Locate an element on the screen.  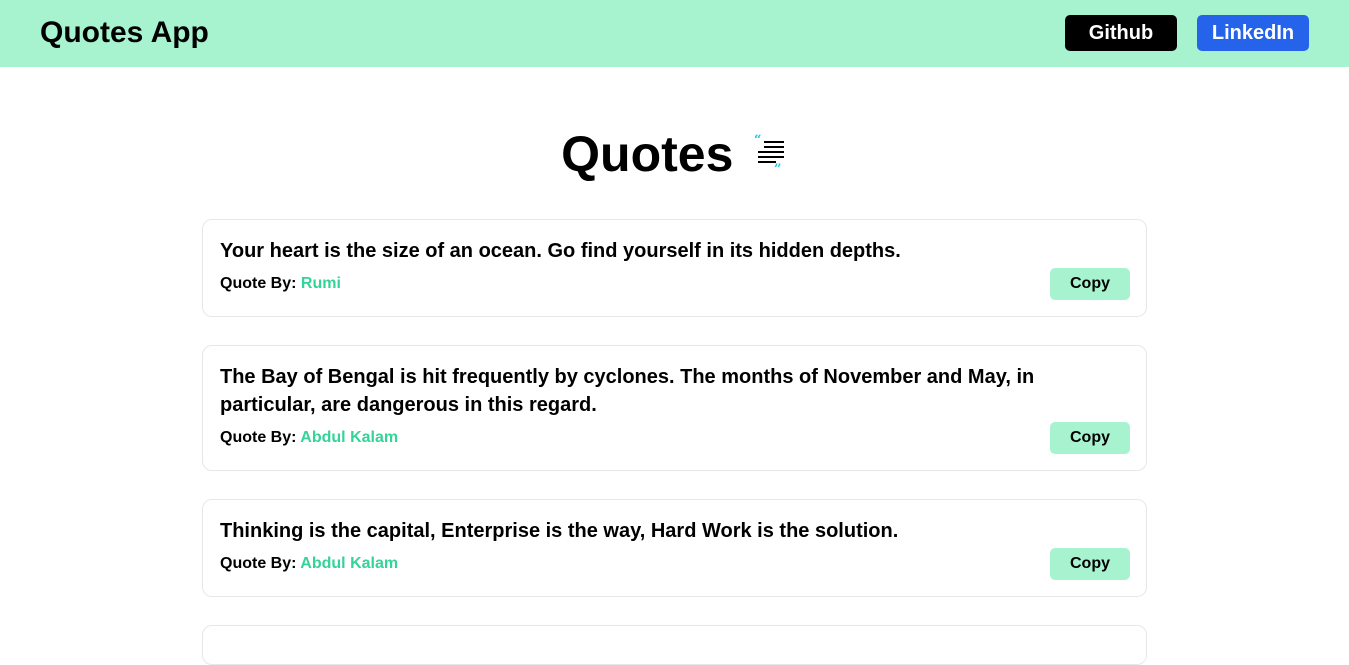
page-heading: Quotes “ ” is located at coordinates (674, 154).